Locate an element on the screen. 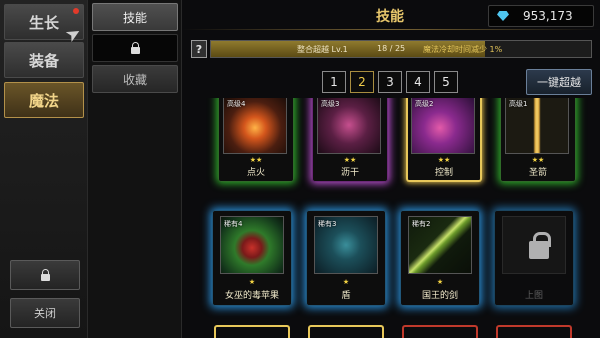 This screenshot has height=338, width=600. drain-skill-icon: 高级3 is located at coordinates (349, 126).